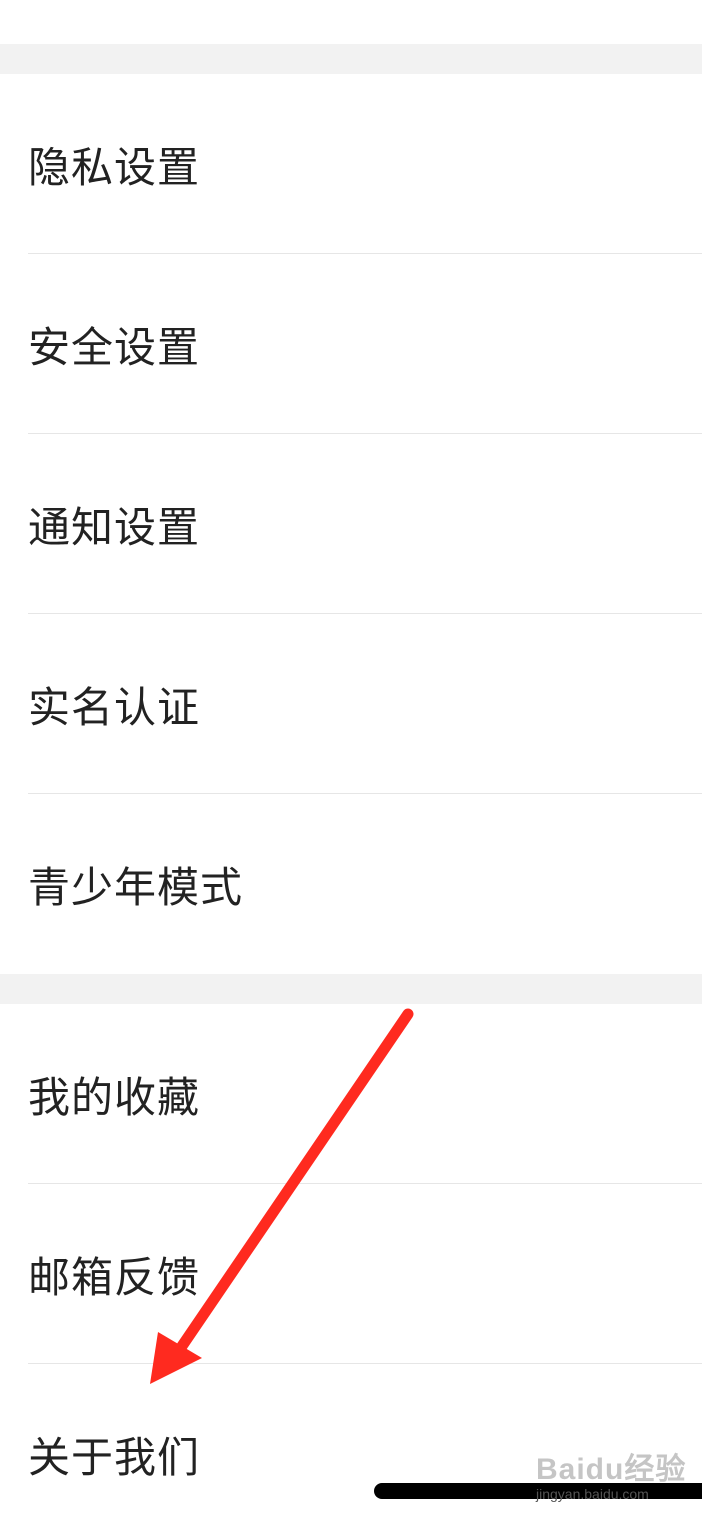  Describe the element at coordinates (114, 527) in the screenshot. I see `menu-item-label: 通知设置` at that location.